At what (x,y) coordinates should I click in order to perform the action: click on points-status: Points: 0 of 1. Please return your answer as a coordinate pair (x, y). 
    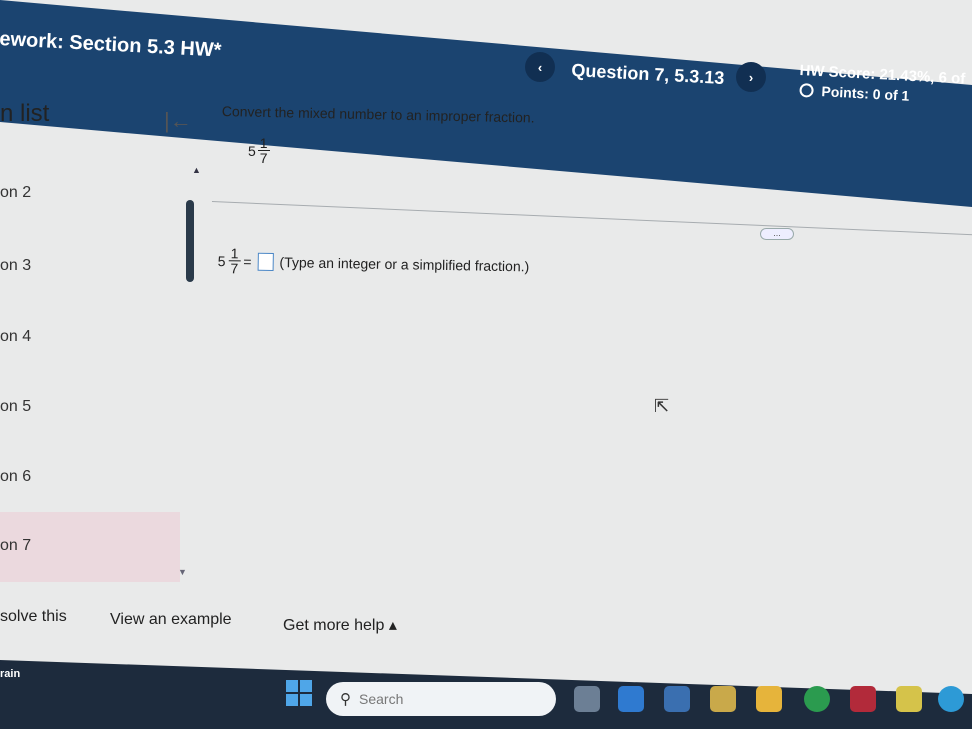
    Looking at the image, I should click on (854, 93).